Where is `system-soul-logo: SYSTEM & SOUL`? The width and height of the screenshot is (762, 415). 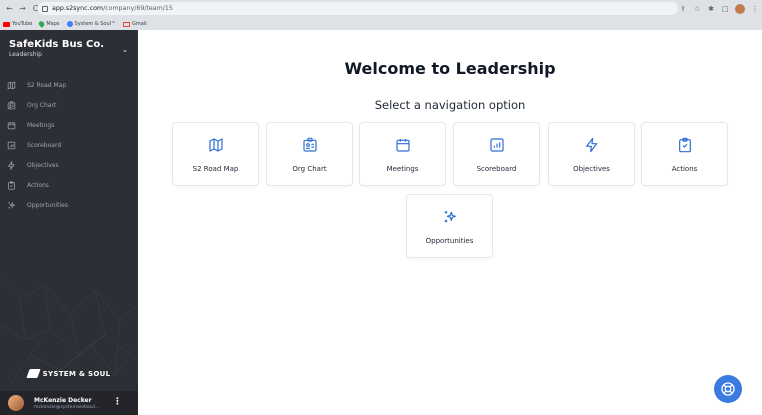 system-soul-logo: SYSTEM & SOUL is located at coordinates (69, 373).